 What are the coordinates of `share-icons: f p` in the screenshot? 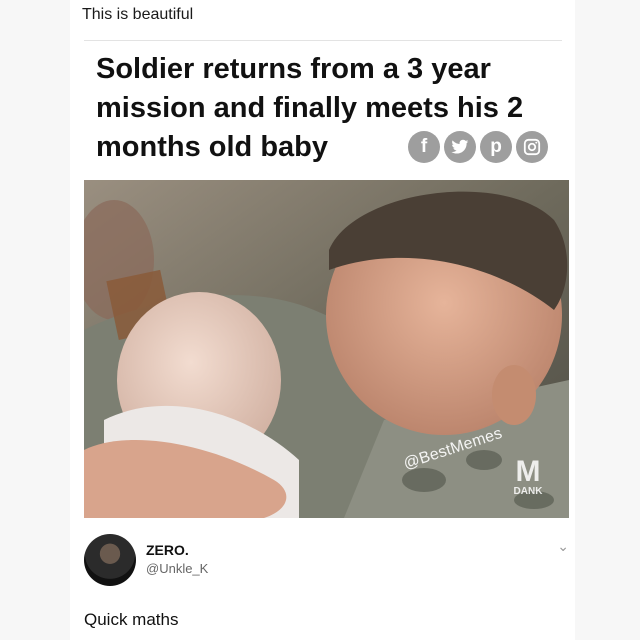 It's located at (478, 147).